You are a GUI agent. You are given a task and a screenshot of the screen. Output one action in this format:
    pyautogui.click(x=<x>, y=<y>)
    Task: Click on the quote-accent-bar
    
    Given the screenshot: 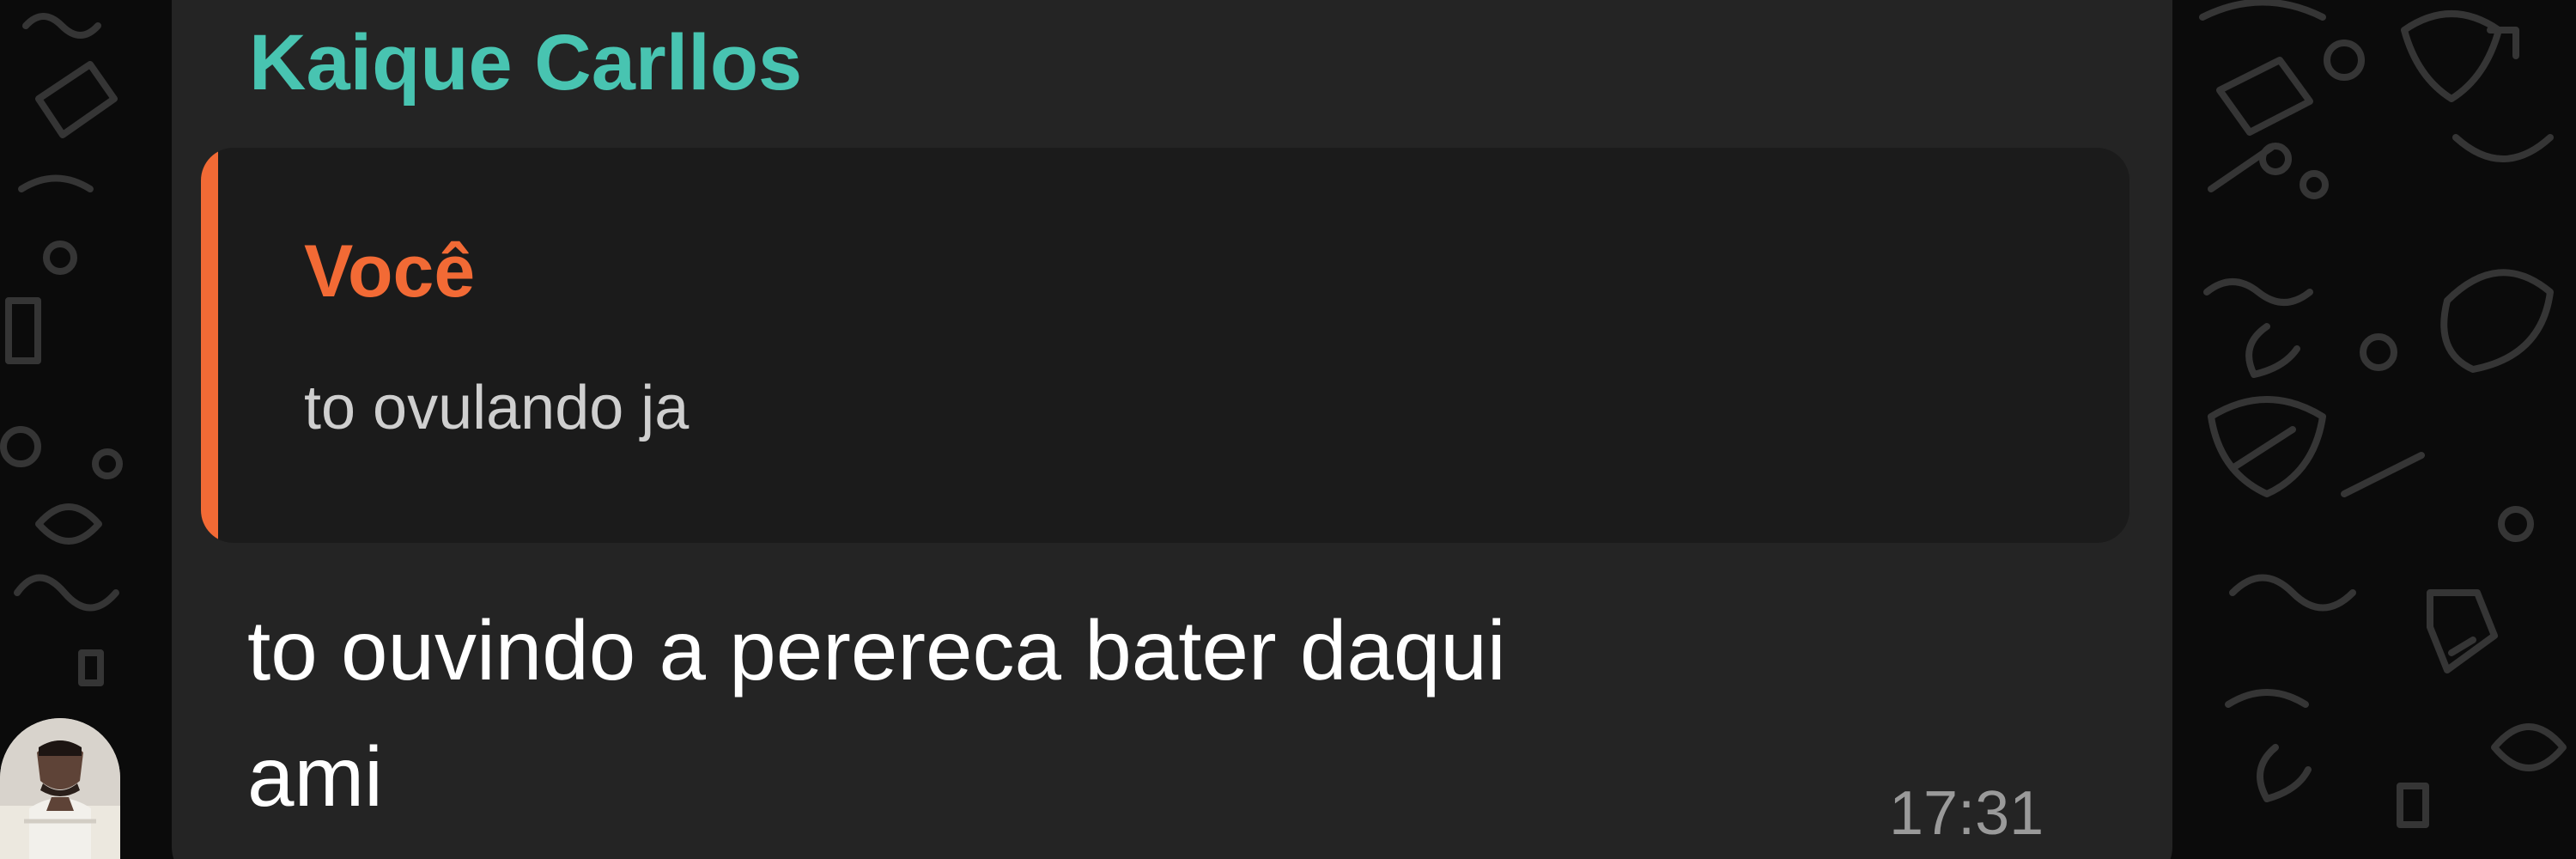 What is the action you would take?
    pyautogui.click(x=209, y=346)
    